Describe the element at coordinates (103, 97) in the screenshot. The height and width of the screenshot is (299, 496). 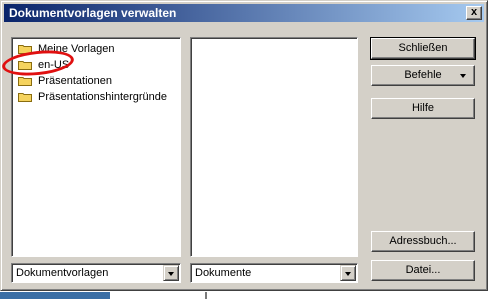
I see `tree-item-label: Präsentationshintergründe` at that location.